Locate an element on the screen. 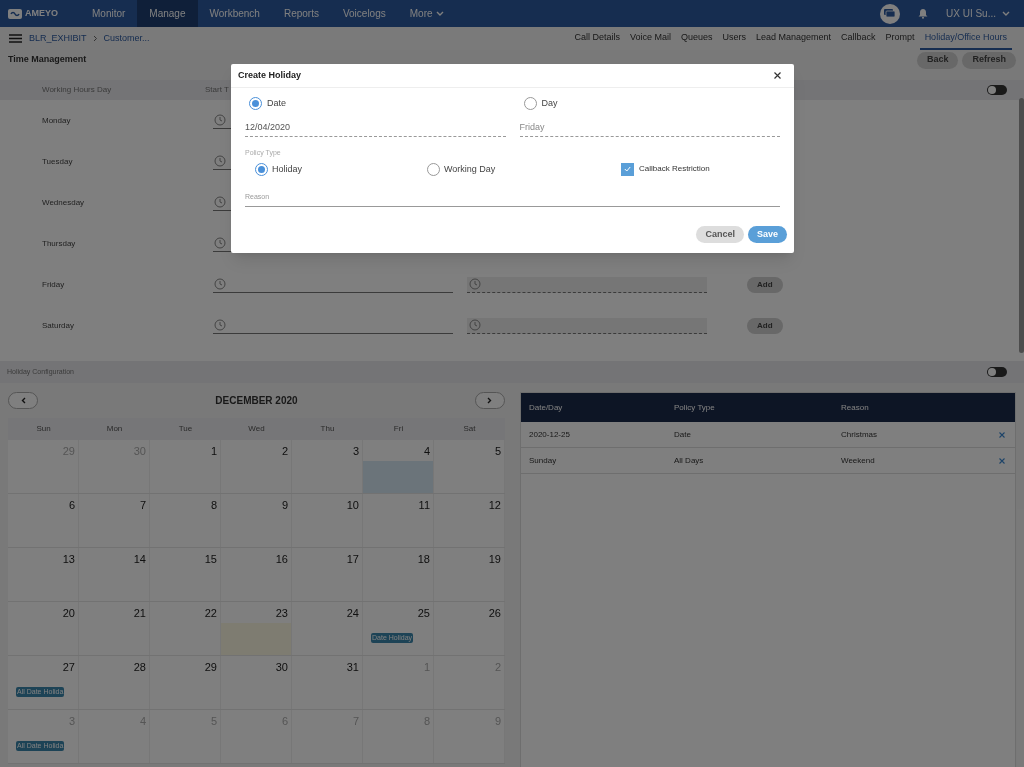 This screenshot has width=1024, height=767. day-label: Wednesday is located at coordinates (63, 202).